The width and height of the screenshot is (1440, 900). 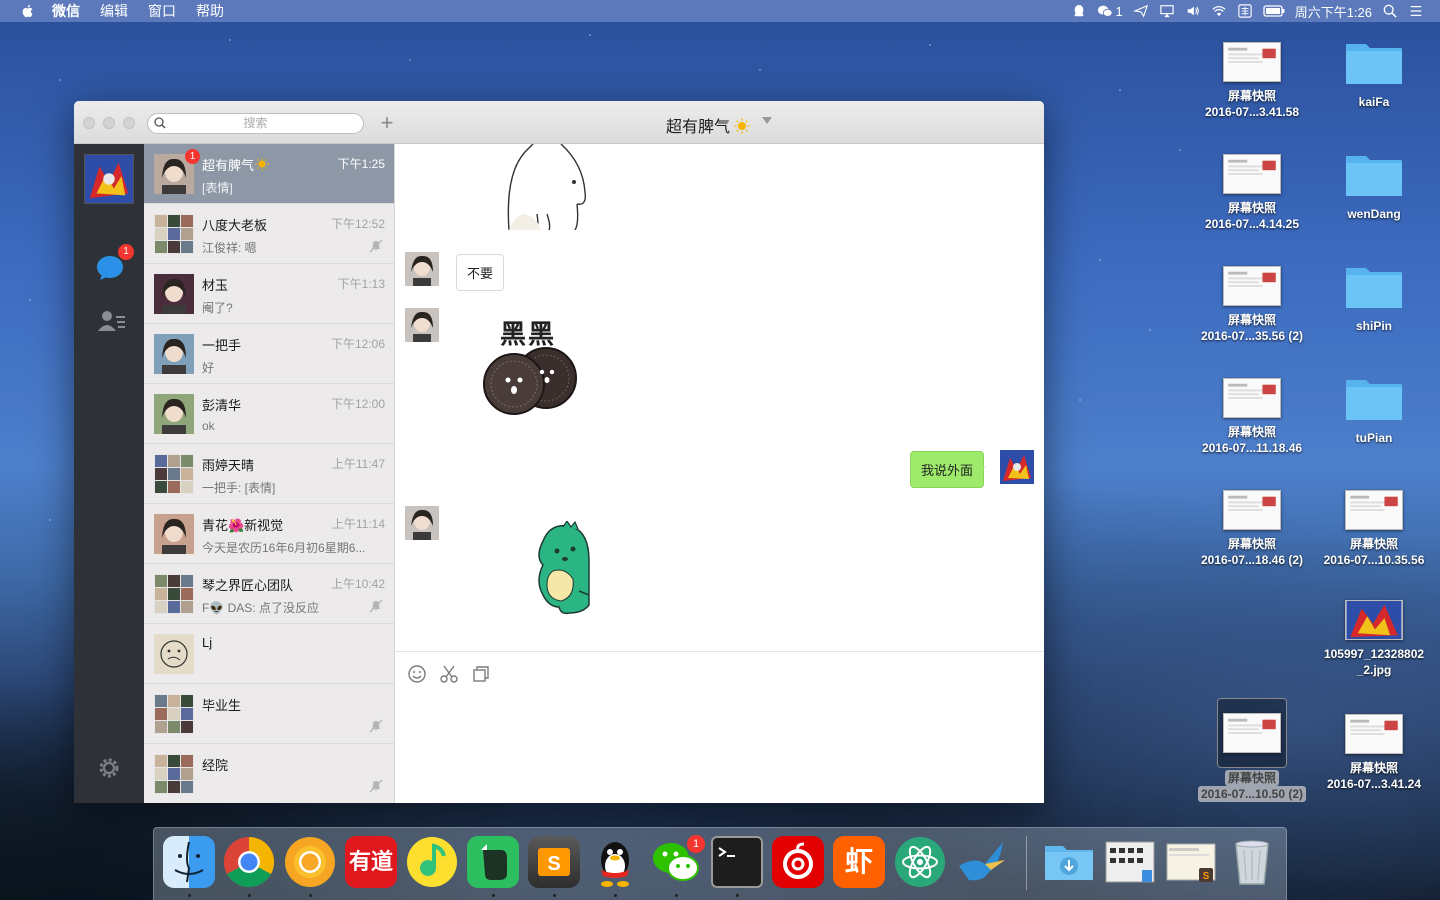 I want to click on chrome-icon, so click(x=249, y=862).